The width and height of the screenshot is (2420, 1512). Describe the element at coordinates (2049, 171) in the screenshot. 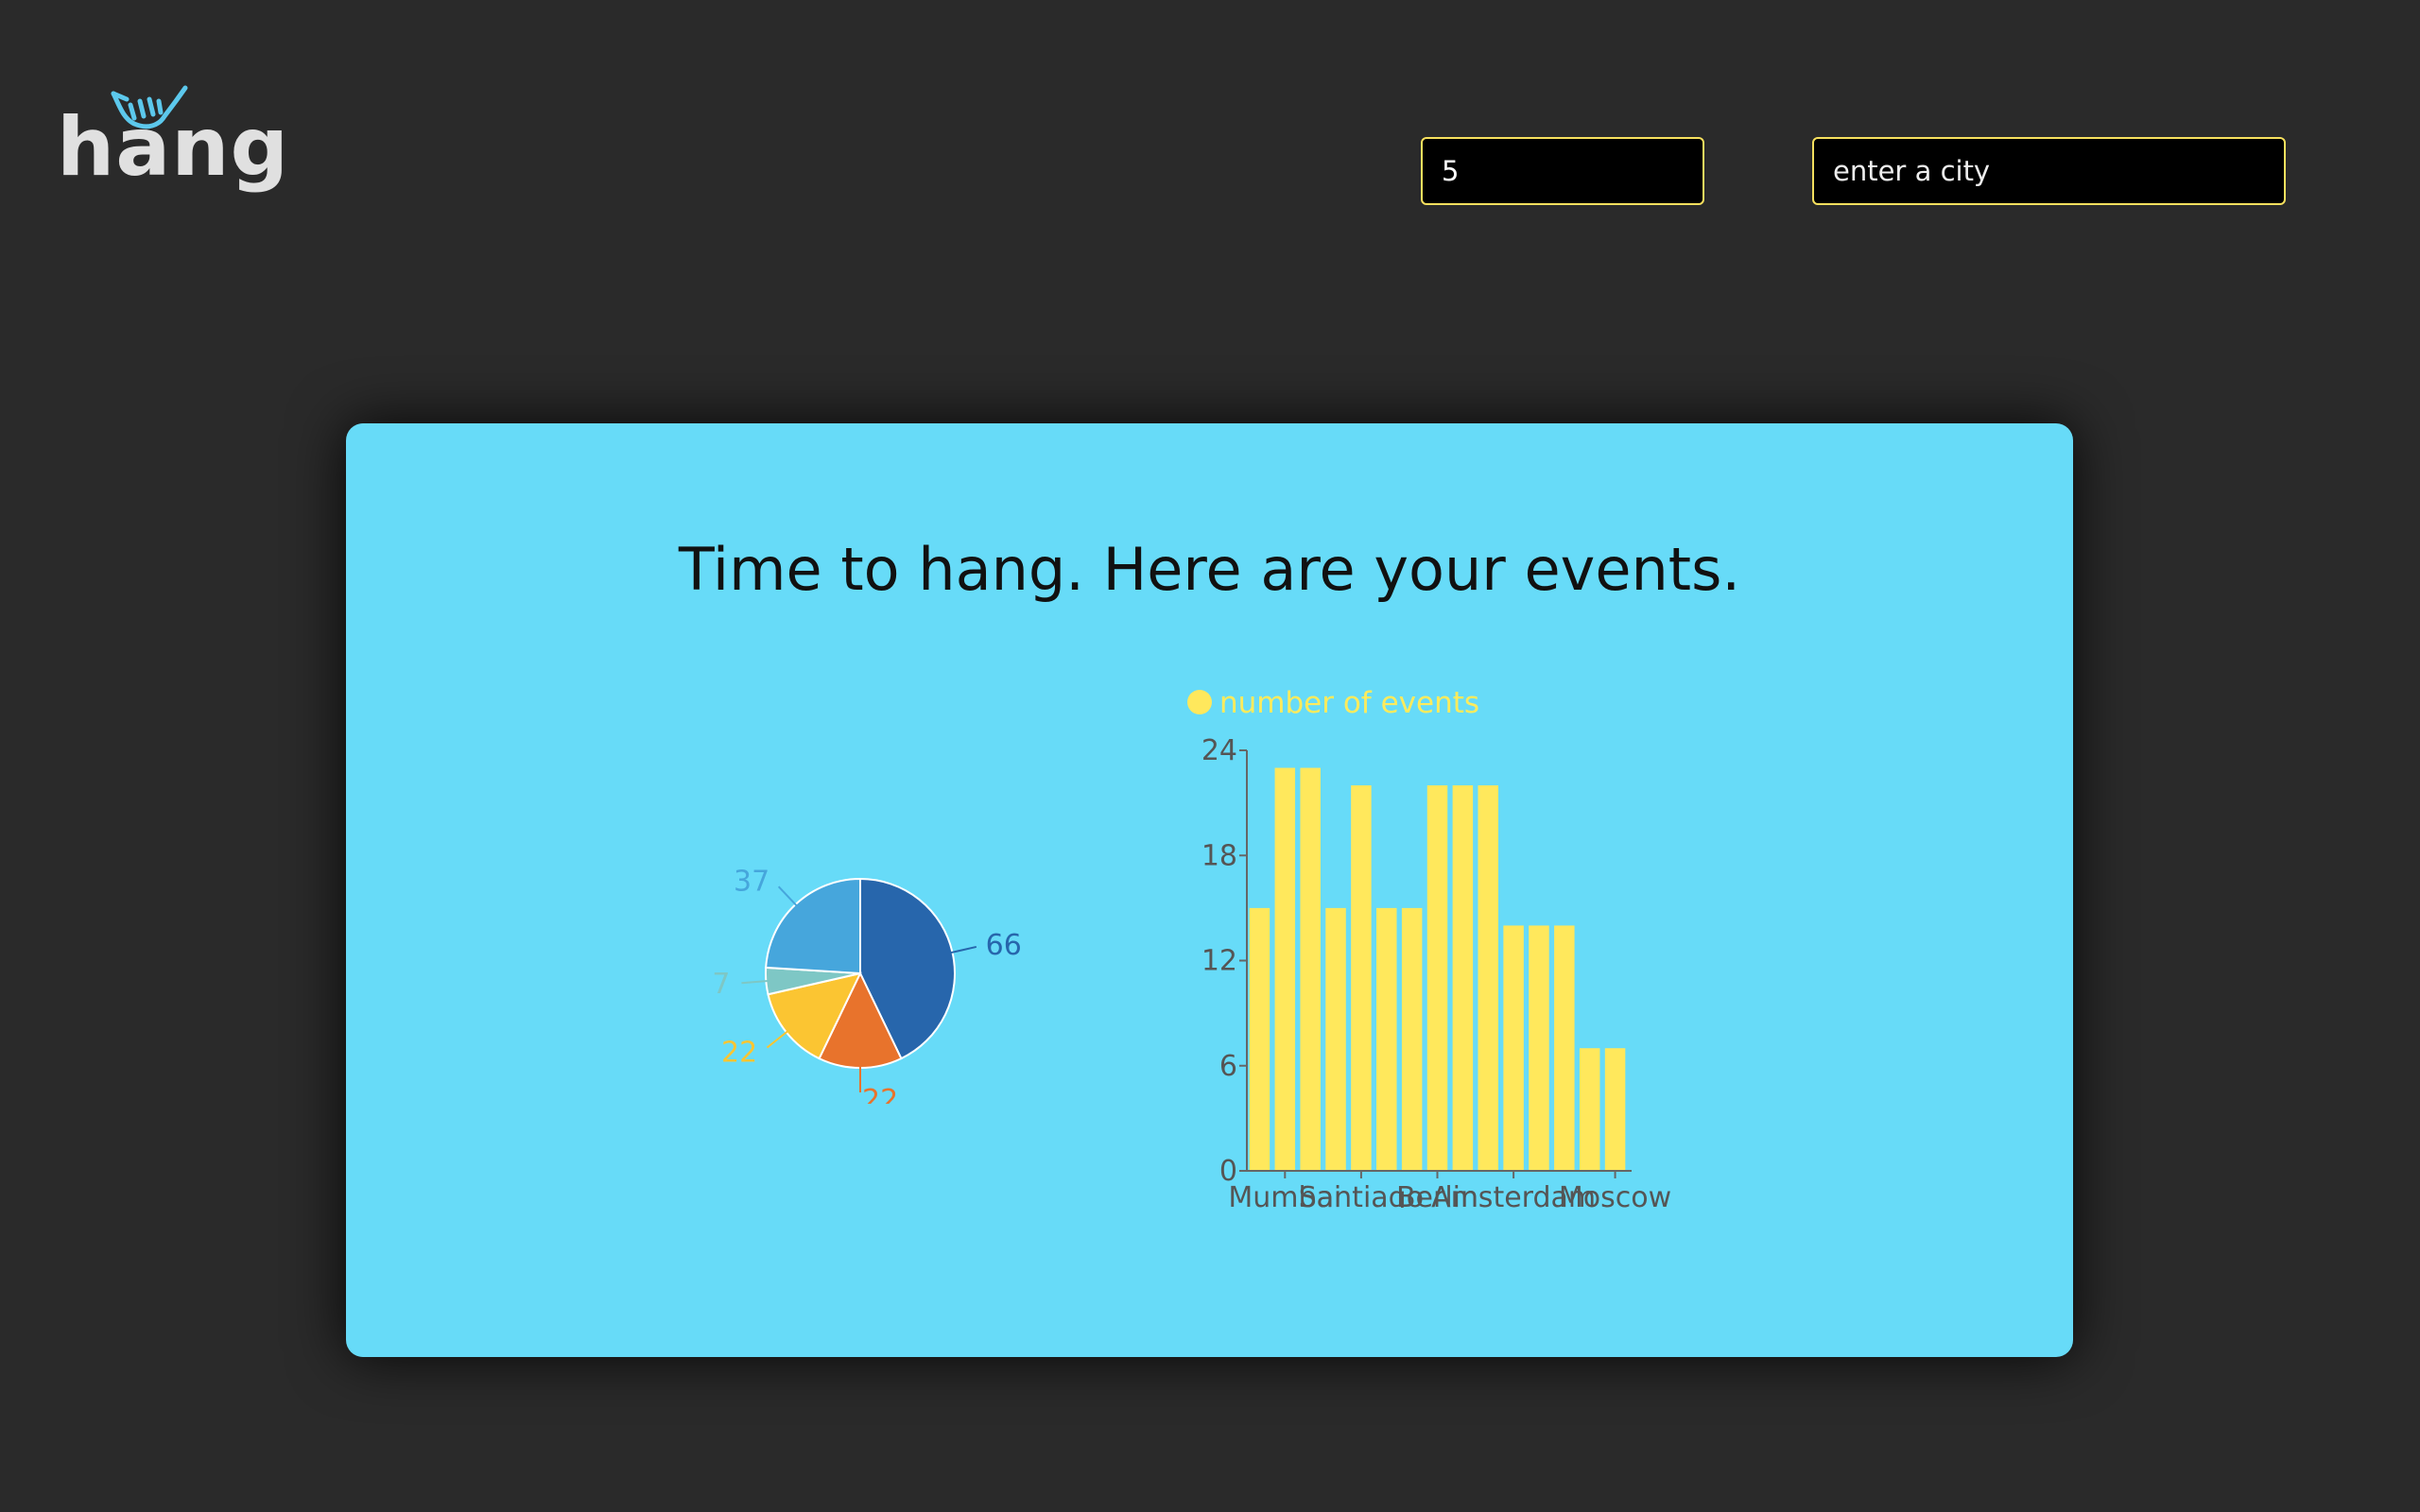

I see `city-search-input` at that location.